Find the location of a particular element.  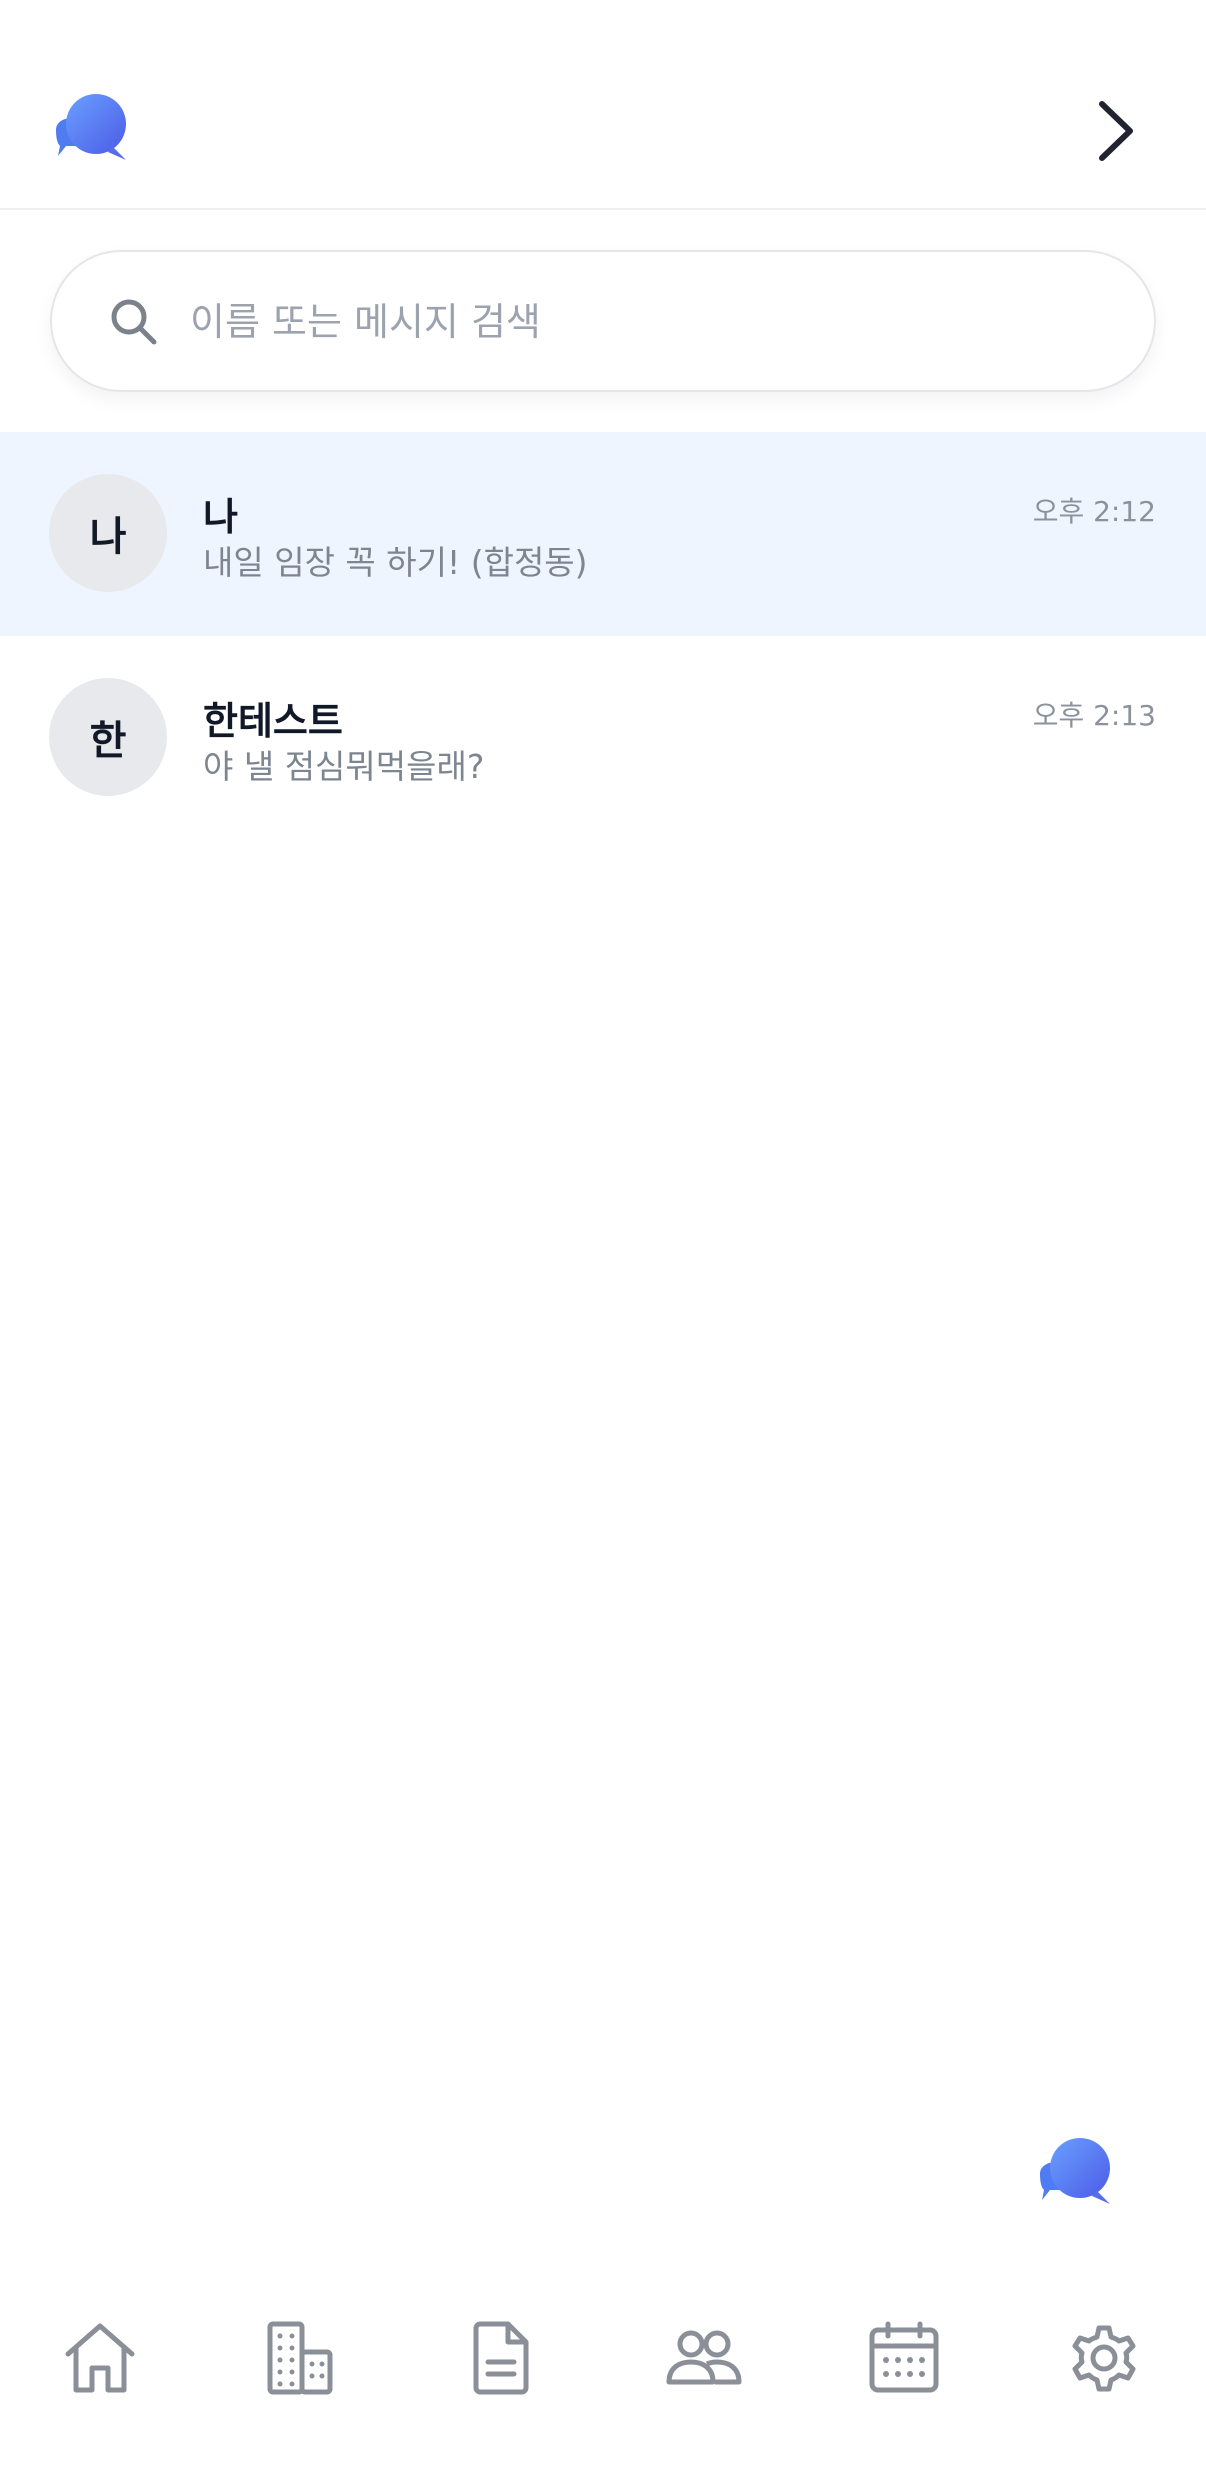

chat-list-item: 한 한테스트 야 낼 점심뭐먹을래? 오후 2:13 is located at coordinates (603, 738).